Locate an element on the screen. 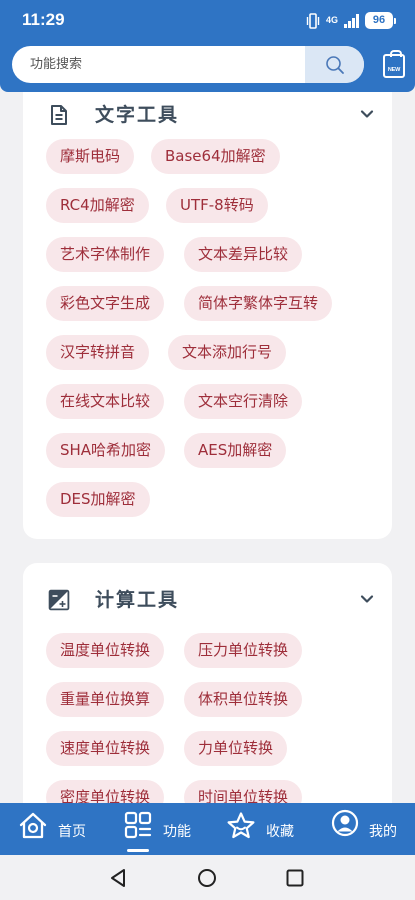 The image size is (415, 900). new-features-button: NEW is located at coordinates (394, 64).